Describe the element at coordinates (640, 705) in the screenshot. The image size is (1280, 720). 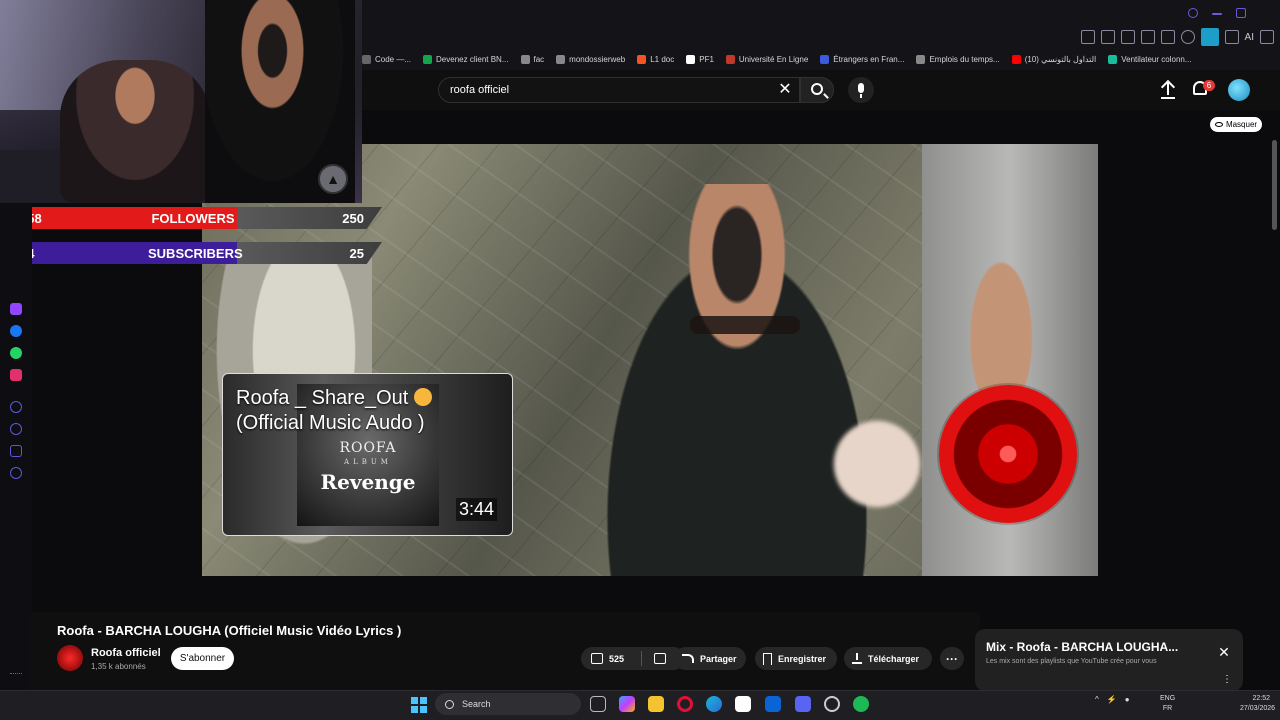
I see `windows-taskbar` at that location.